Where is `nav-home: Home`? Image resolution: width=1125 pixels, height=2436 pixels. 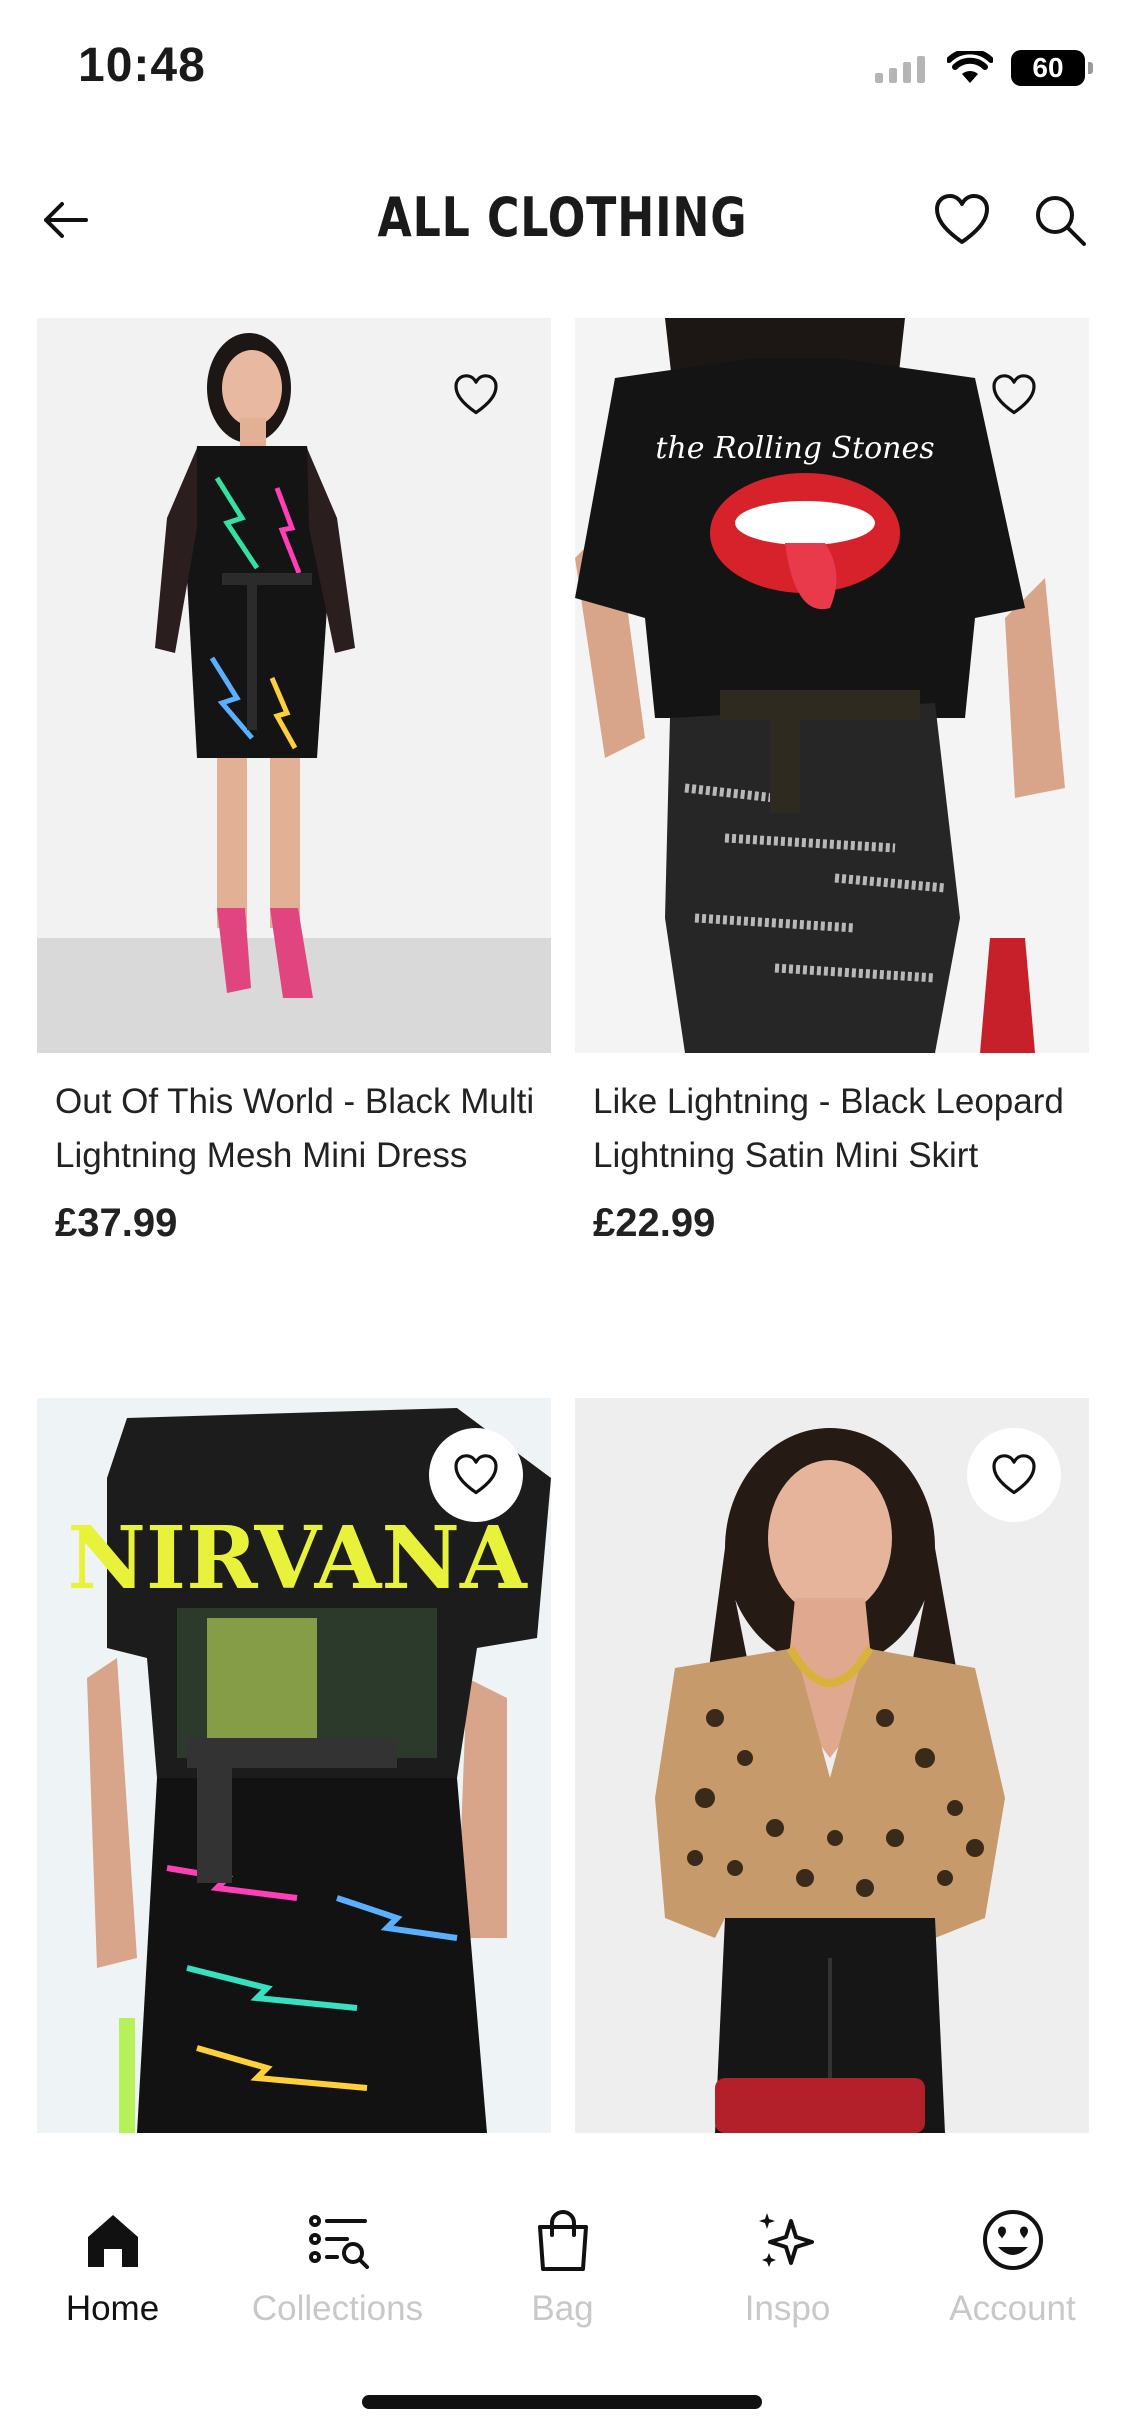
nav-home: Home is located at coordinates (112, 2267).